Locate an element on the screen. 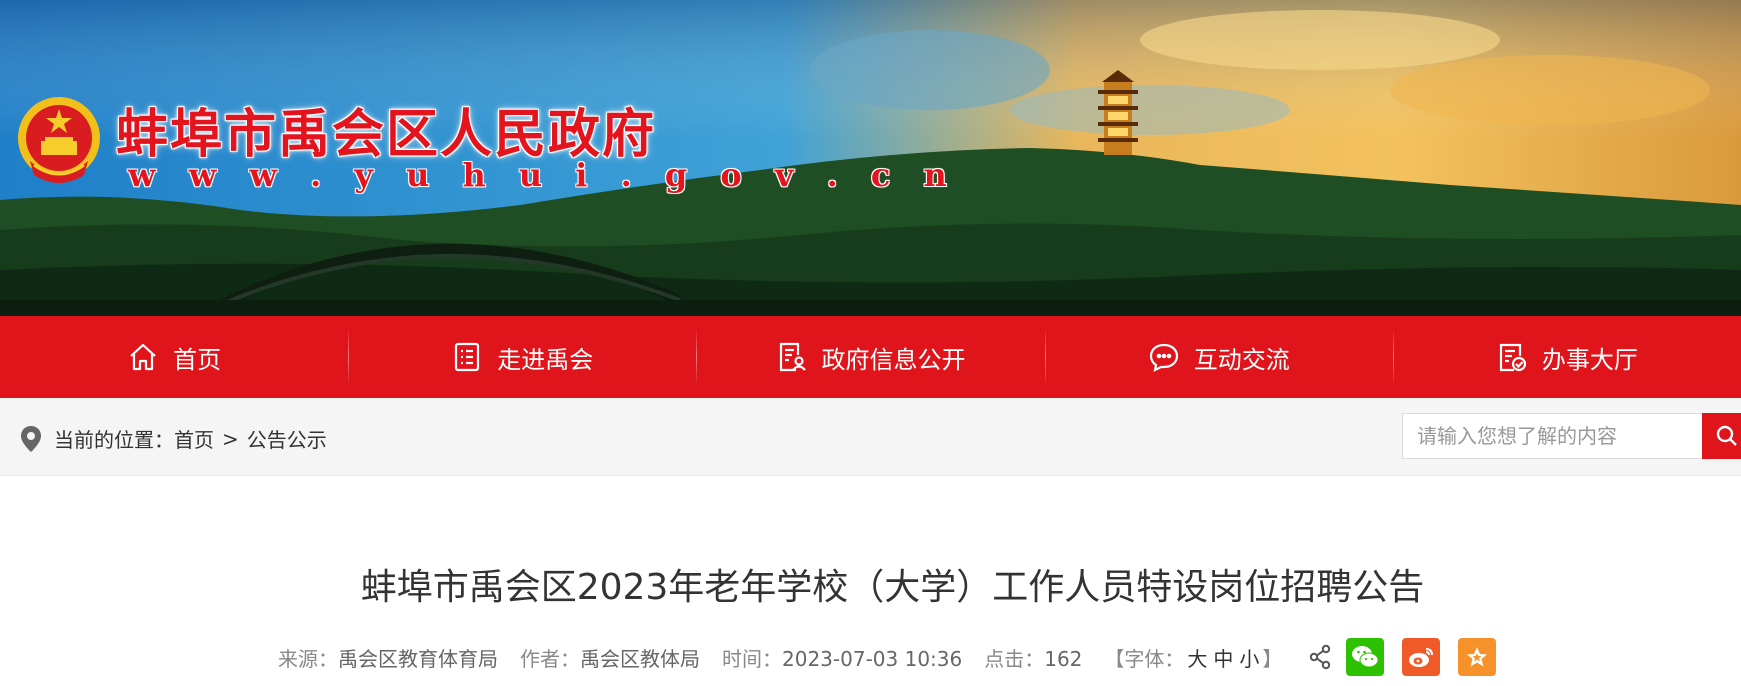 The height and width of the screenshot is (686, 1741). breadcrumb-bar: 当前的位置： 首页 > 公告公示 is located at coordinates (870, 437).